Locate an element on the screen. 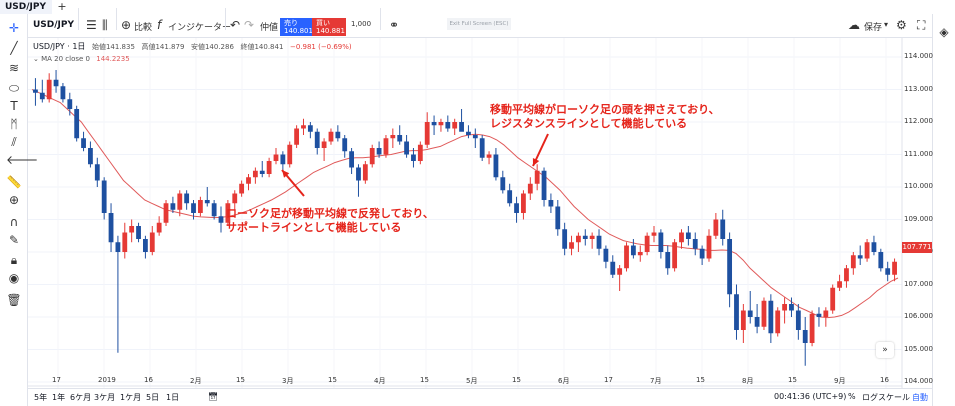  legend-change: −0.981 (−0.69%) is located at coordinates (320, 47).